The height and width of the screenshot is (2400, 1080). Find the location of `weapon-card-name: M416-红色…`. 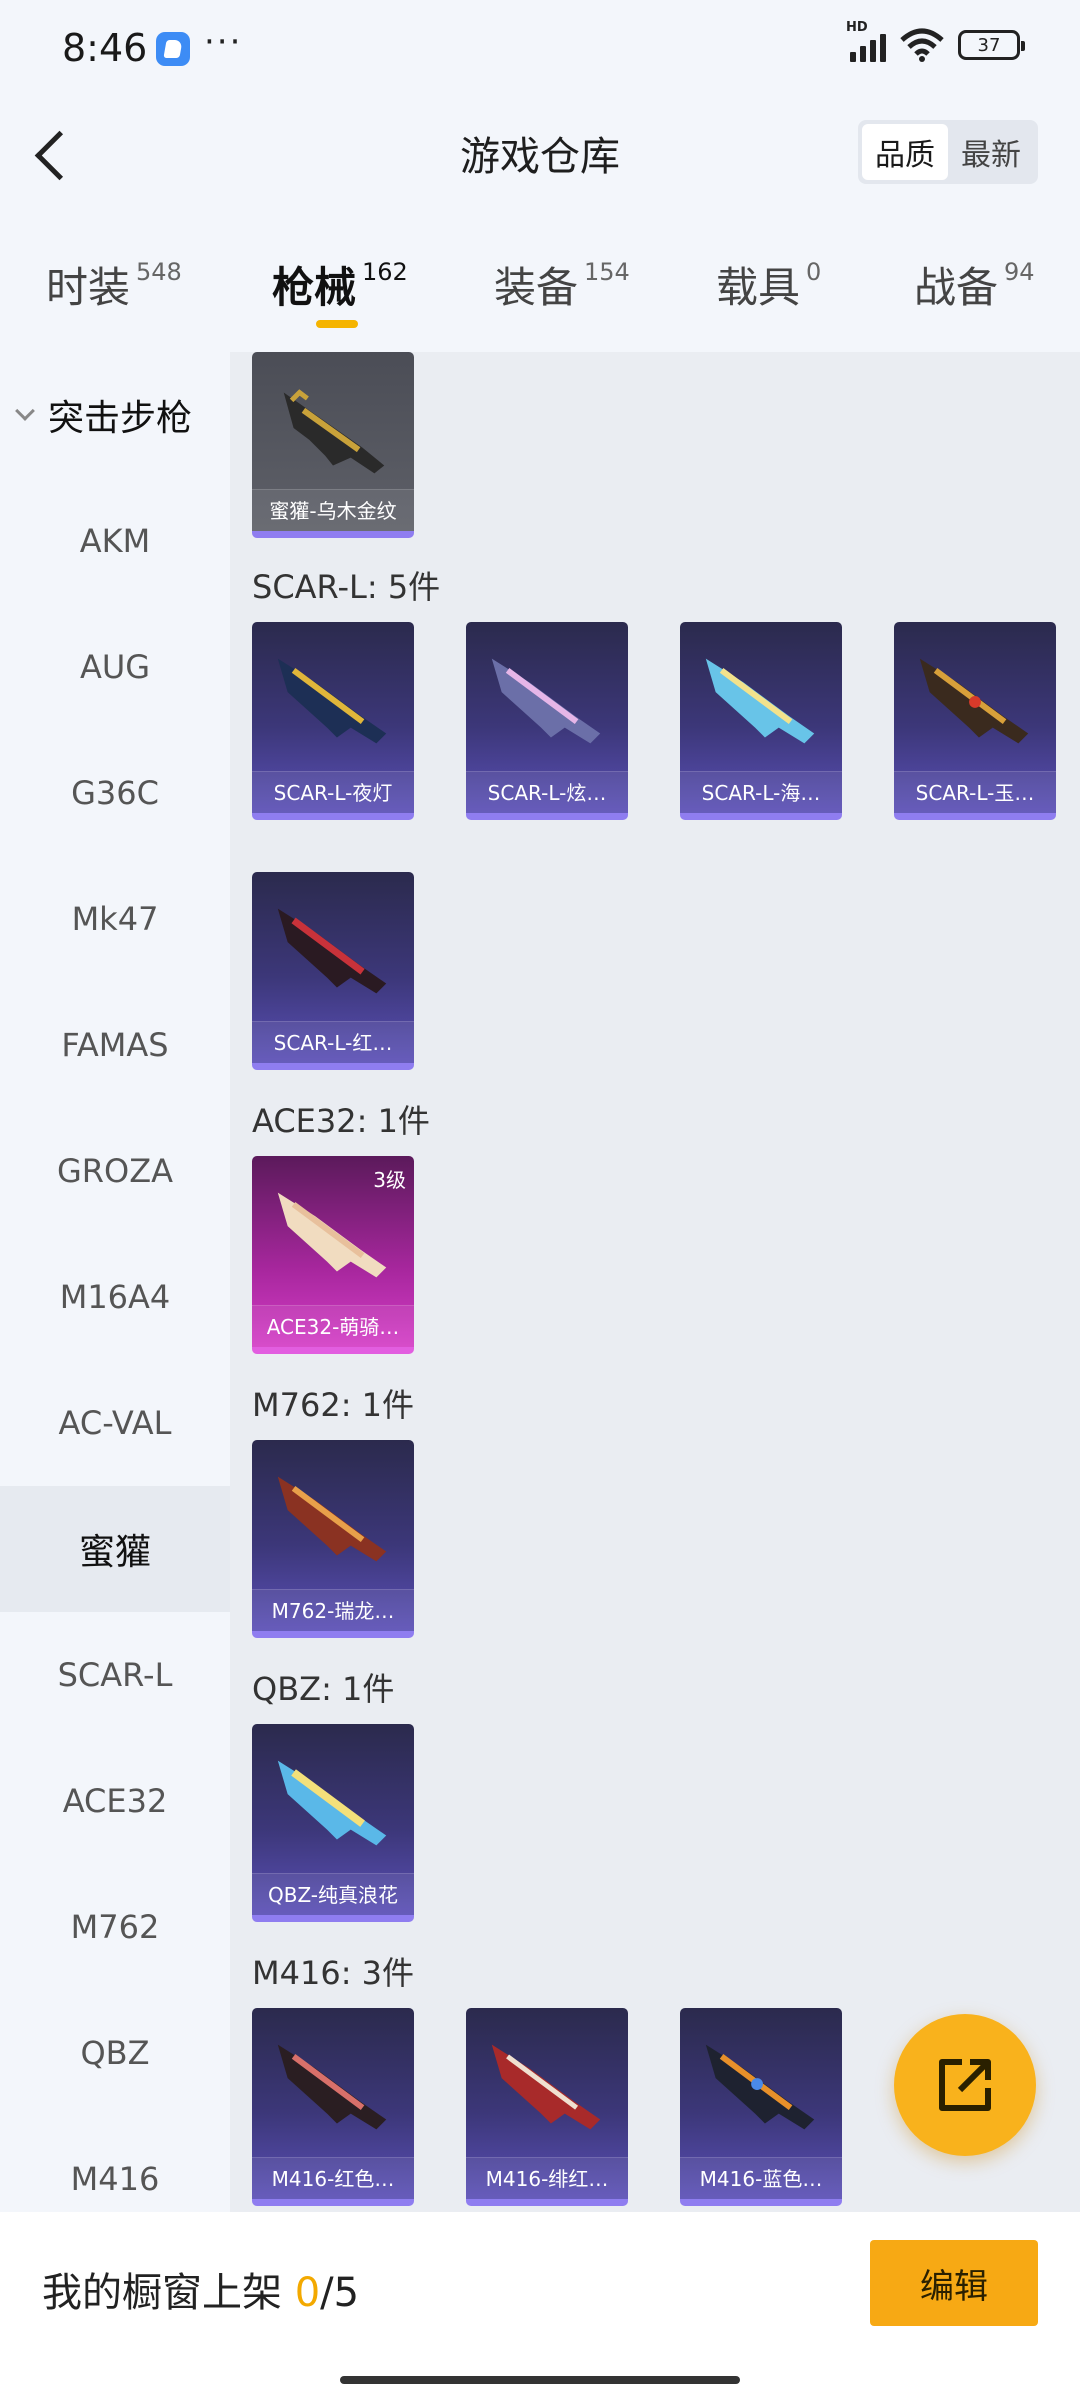

weapon-card-name: M416-红色… is located at coordinates (333, 2178).